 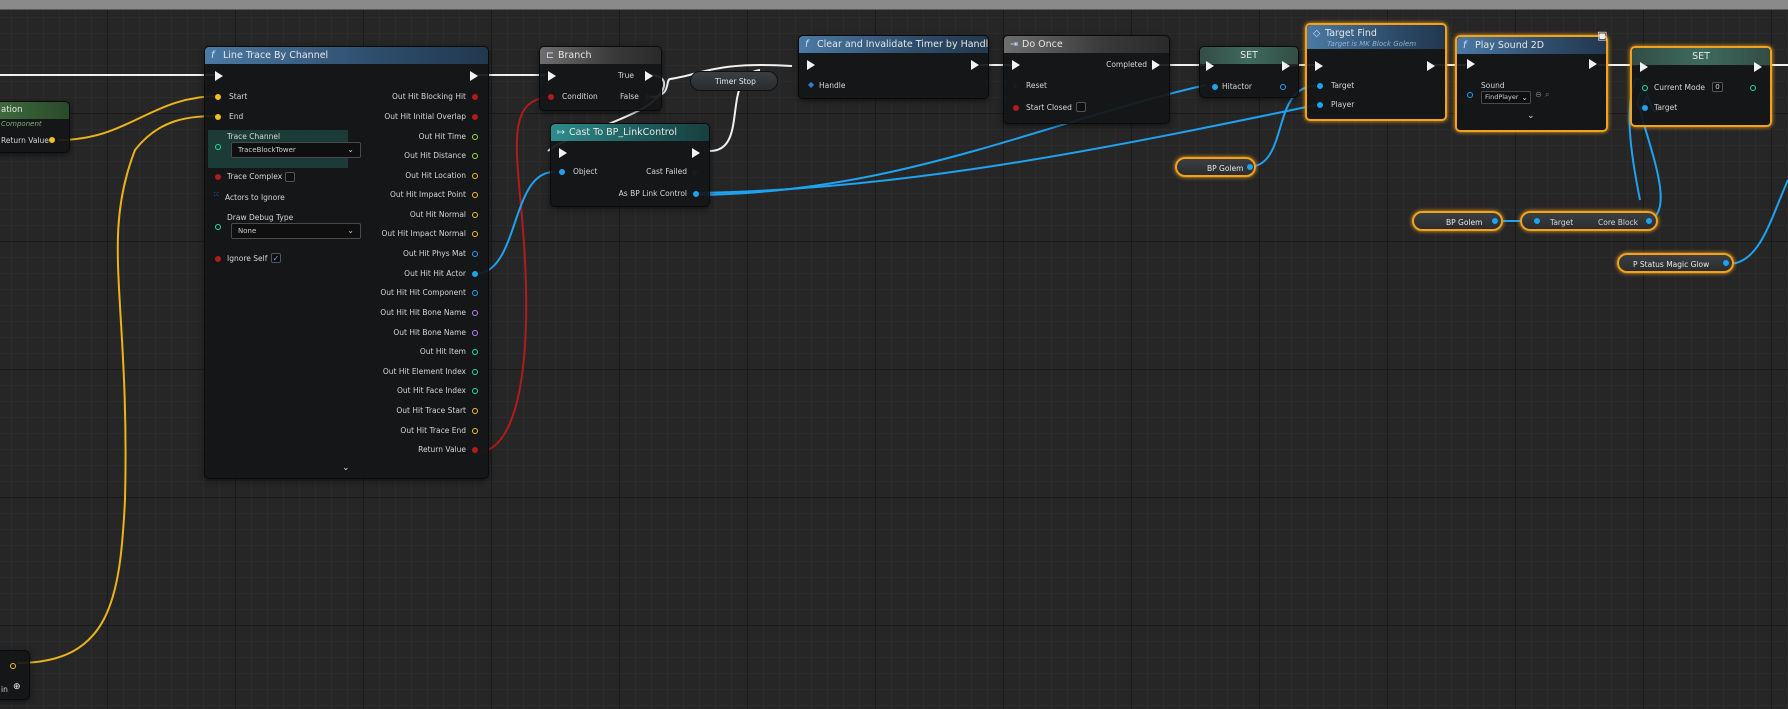 What do you see at coordinates (255, 176) in the screenshot?
I see `trace-complex-label: Trace Complex` at bounding box center [255, 176].